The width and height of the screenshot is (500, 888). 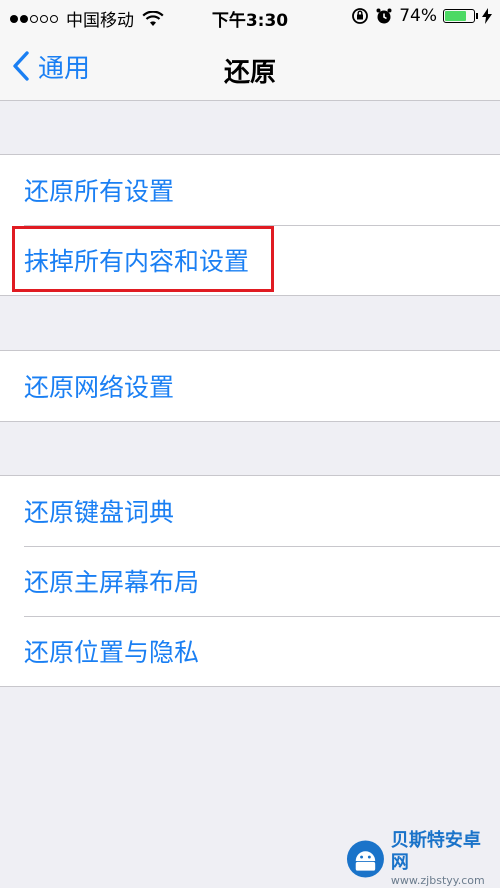 I want to click on cell-label: 还原所有设置, so click(x=99, y=191).